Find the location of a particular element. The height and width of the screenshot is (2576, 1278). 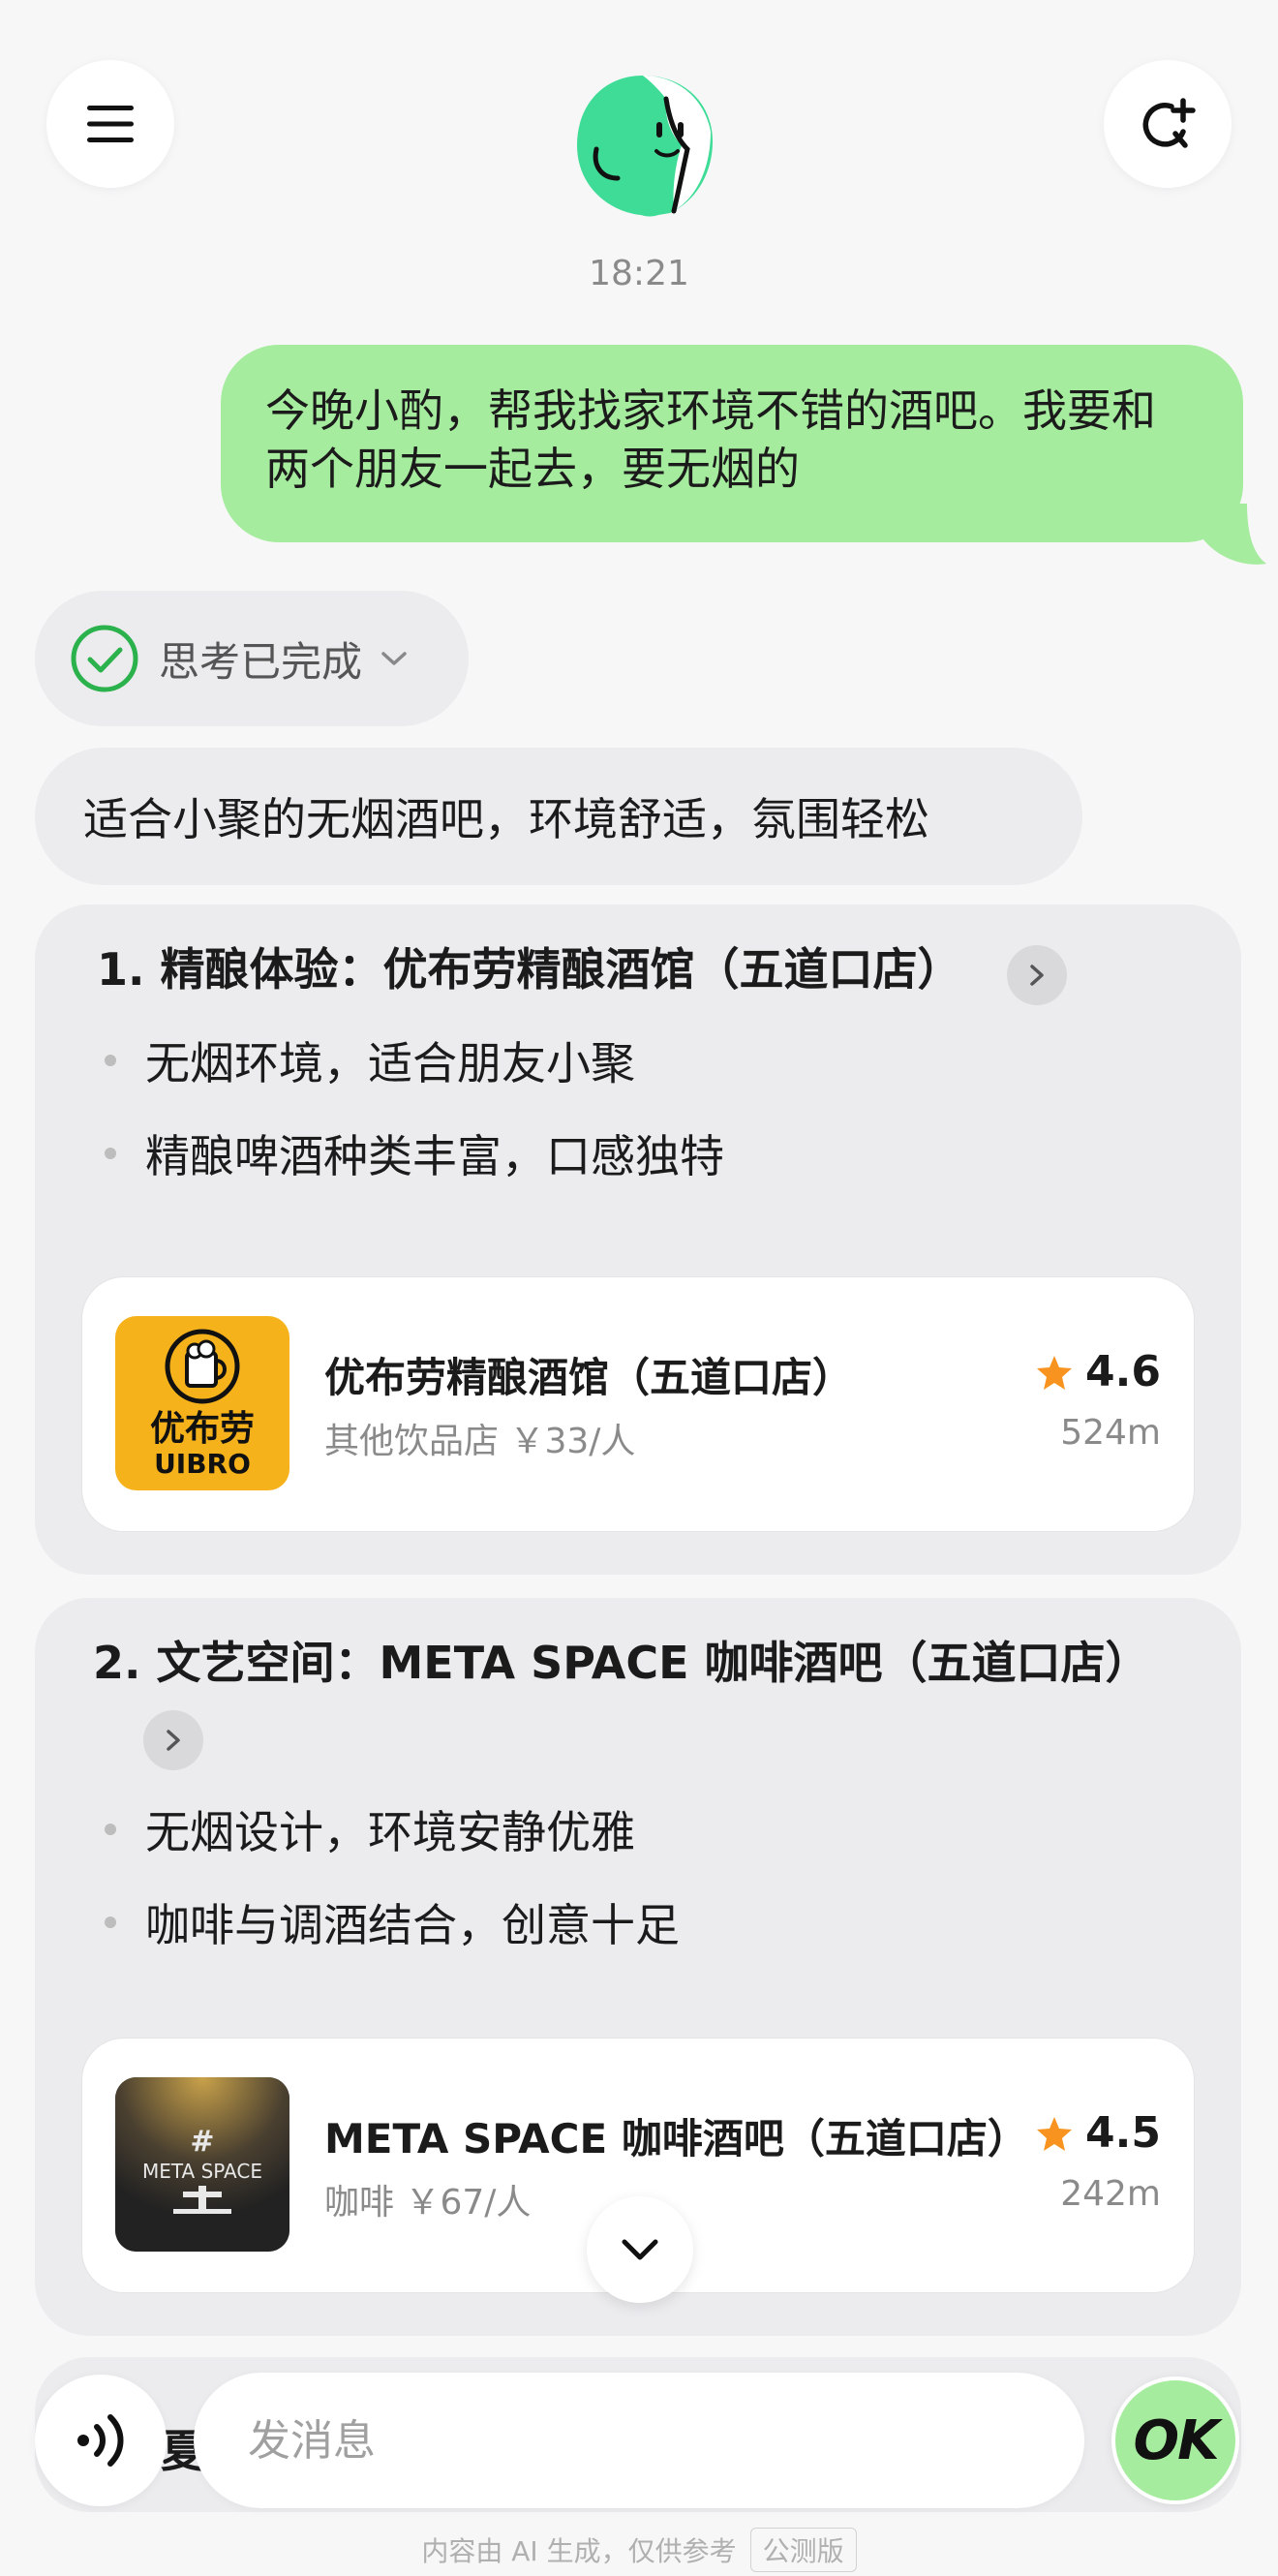

thinking-status-label: 思考已完成 is located at coordinates (261, 661).